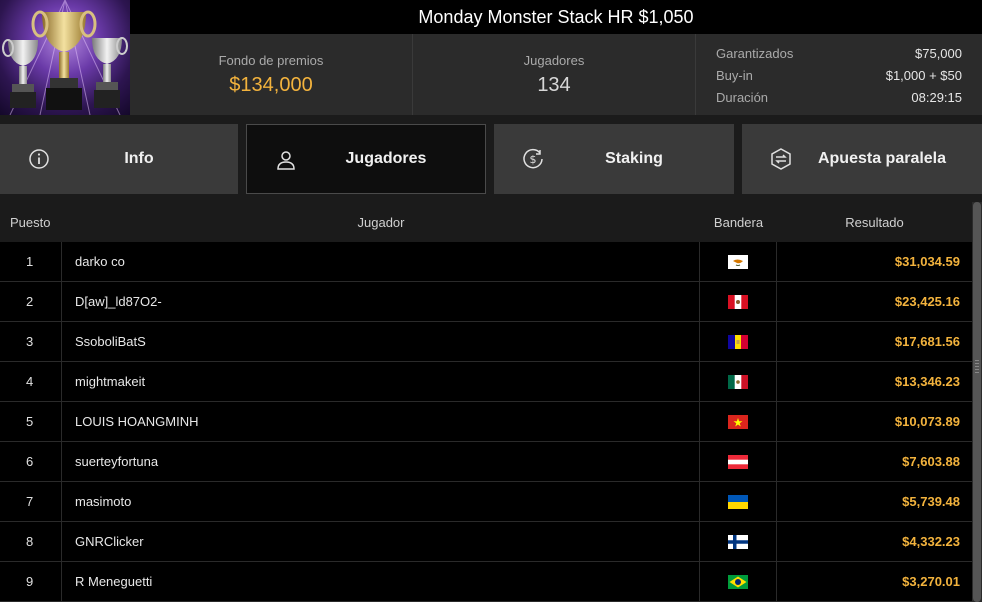 This screenshot has width=982, height=602. I want to click on scrollbar-grip, so click(977, 367).